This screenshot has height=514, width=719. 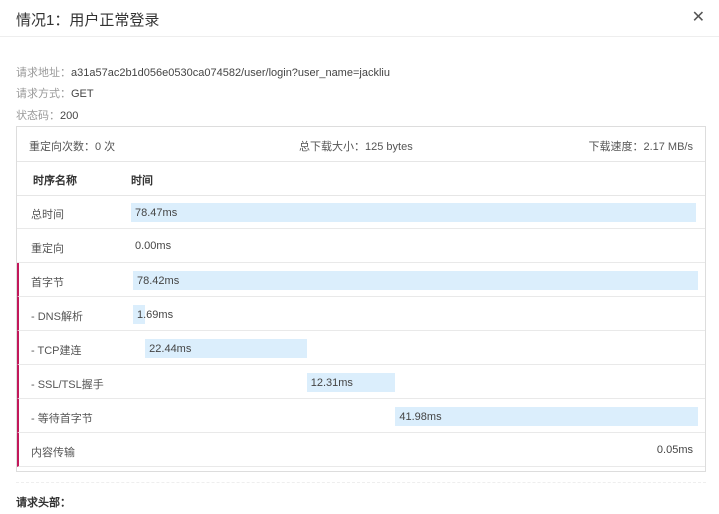 What do you see at coordinates (53, 453) in the screenshot?
I see `timing-row-name: 内容传输` at bounding box center [53, 453].